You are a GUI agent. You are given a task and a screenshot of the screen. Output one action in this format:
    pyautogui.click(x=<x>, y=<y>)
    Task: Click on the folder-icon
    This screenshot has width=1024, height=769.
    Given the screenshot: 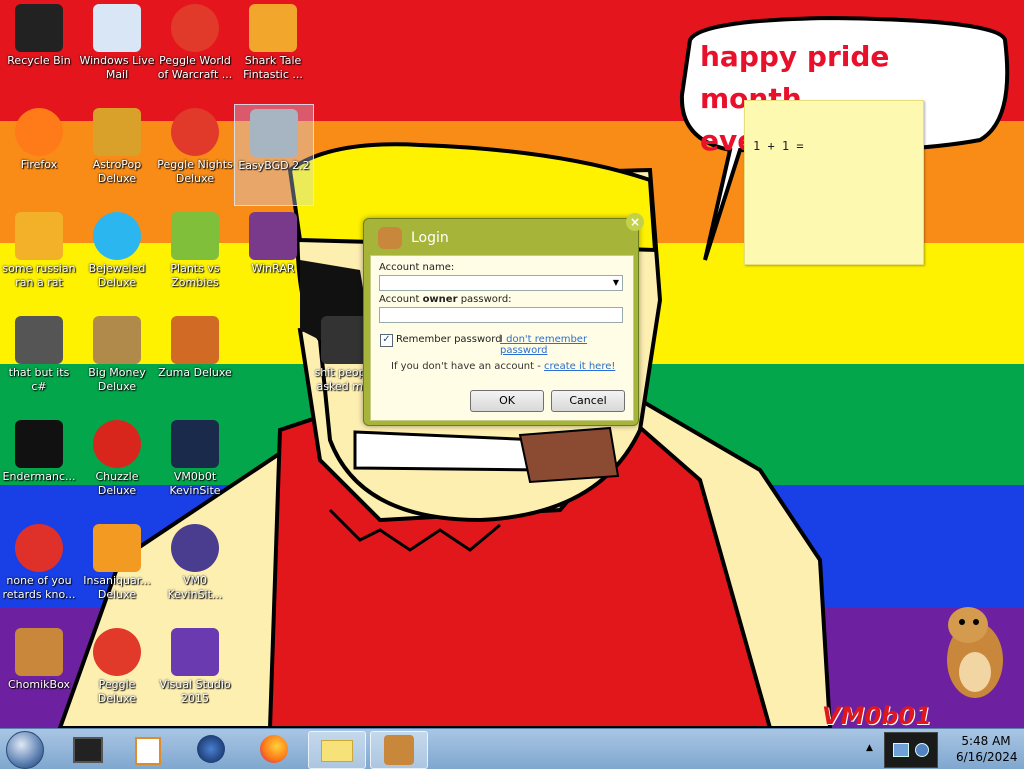 What is the action you would take?
    pyautogui.click(x=337, y=751)
    